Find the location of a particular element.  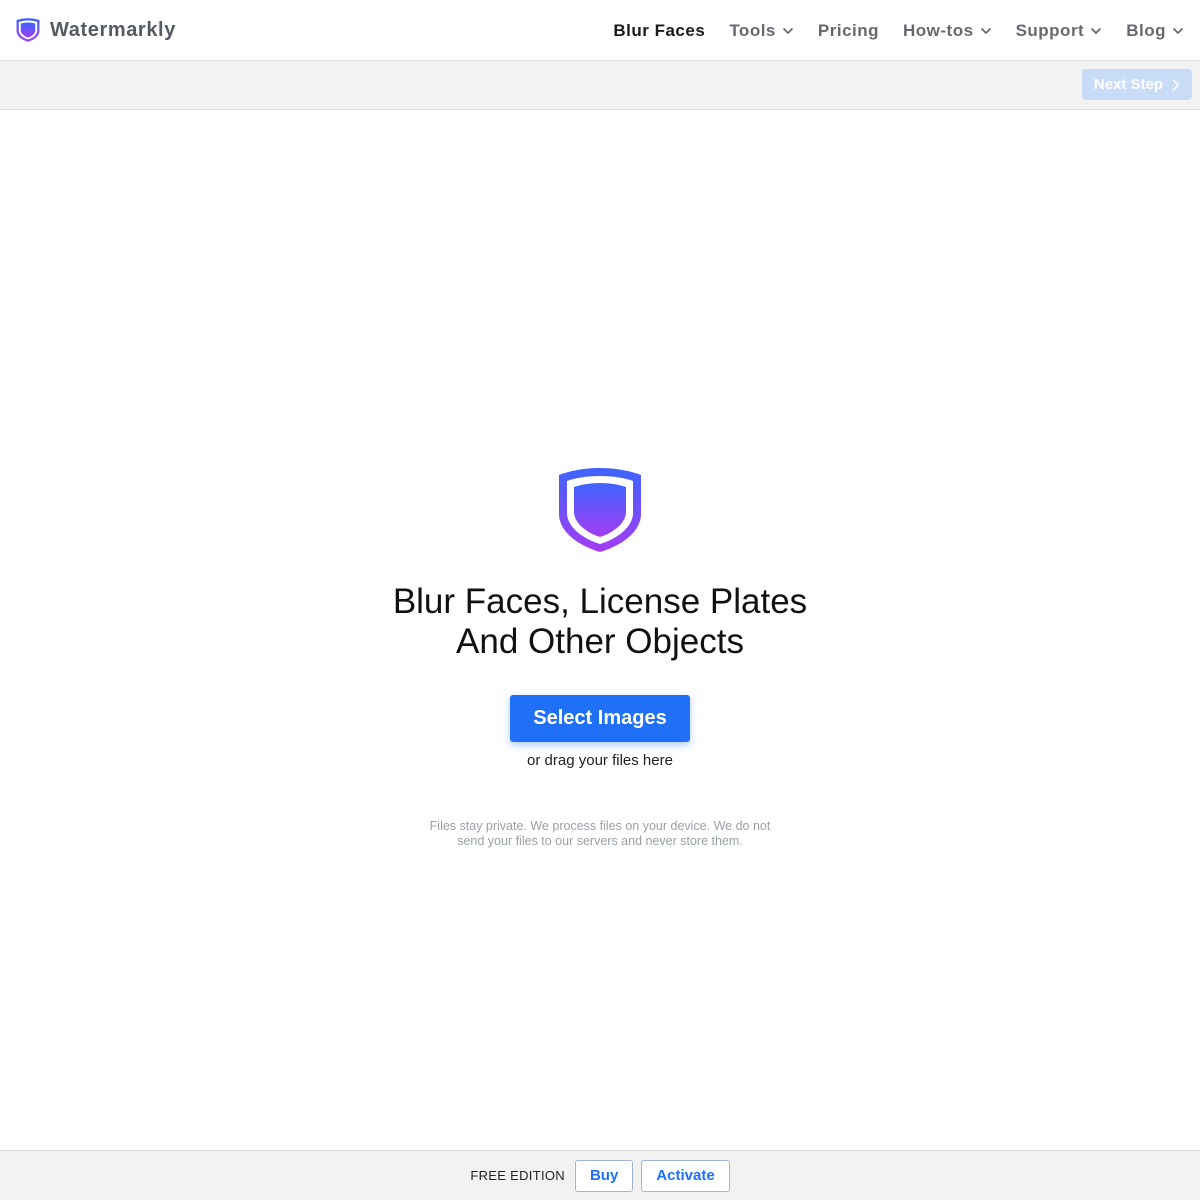

nav-item-label: Tools is located at coordinates (752, 30).